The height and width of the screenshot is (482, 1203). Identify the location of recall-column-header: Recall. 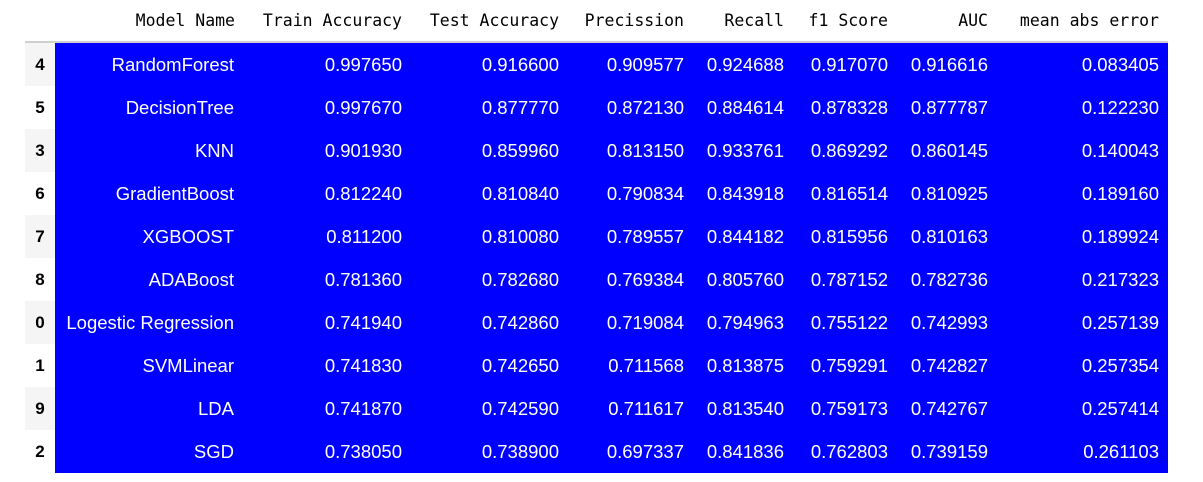
(743, 21).